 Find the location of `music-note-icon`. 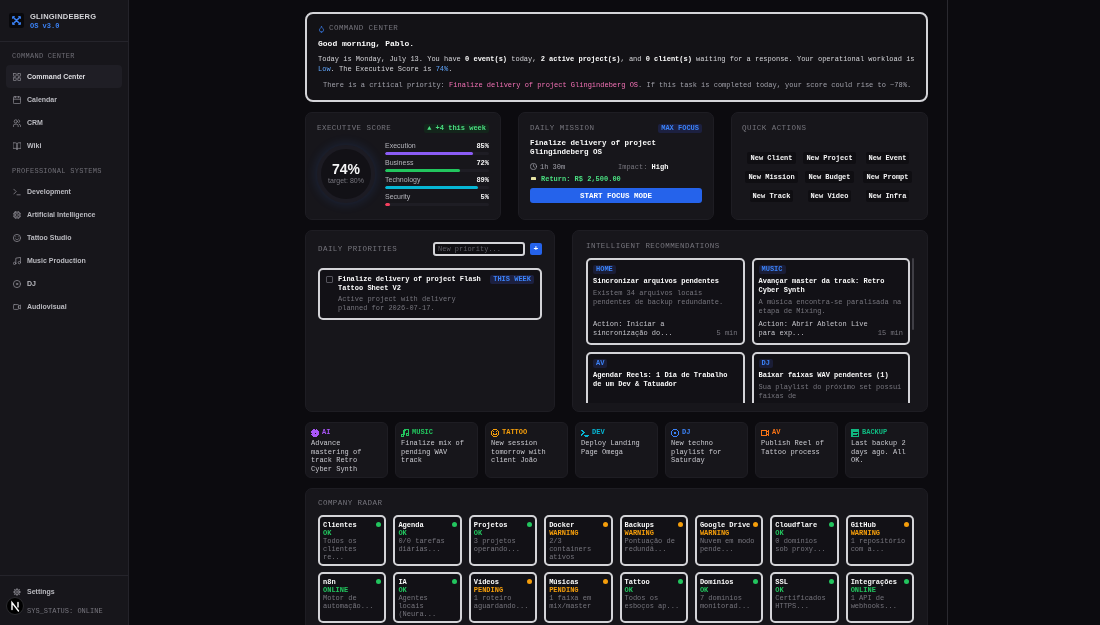

music-note-icon is located at coordinates (17, 260).